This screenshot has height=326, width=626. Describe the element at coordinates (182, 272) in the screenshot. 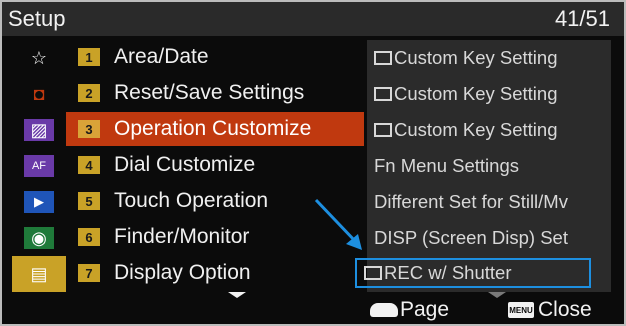

I see `menu-item-label: Display Option` at that location.